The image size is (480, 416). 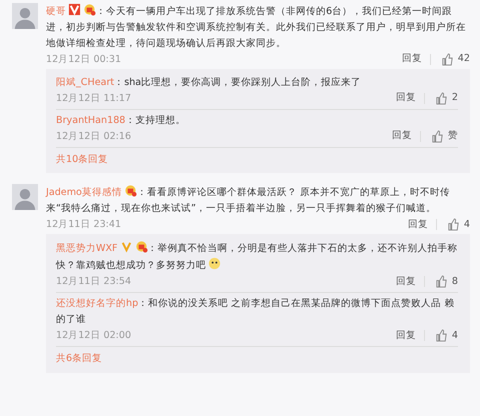 I want to click on like-button: 赞, so click(x=443, y=136).